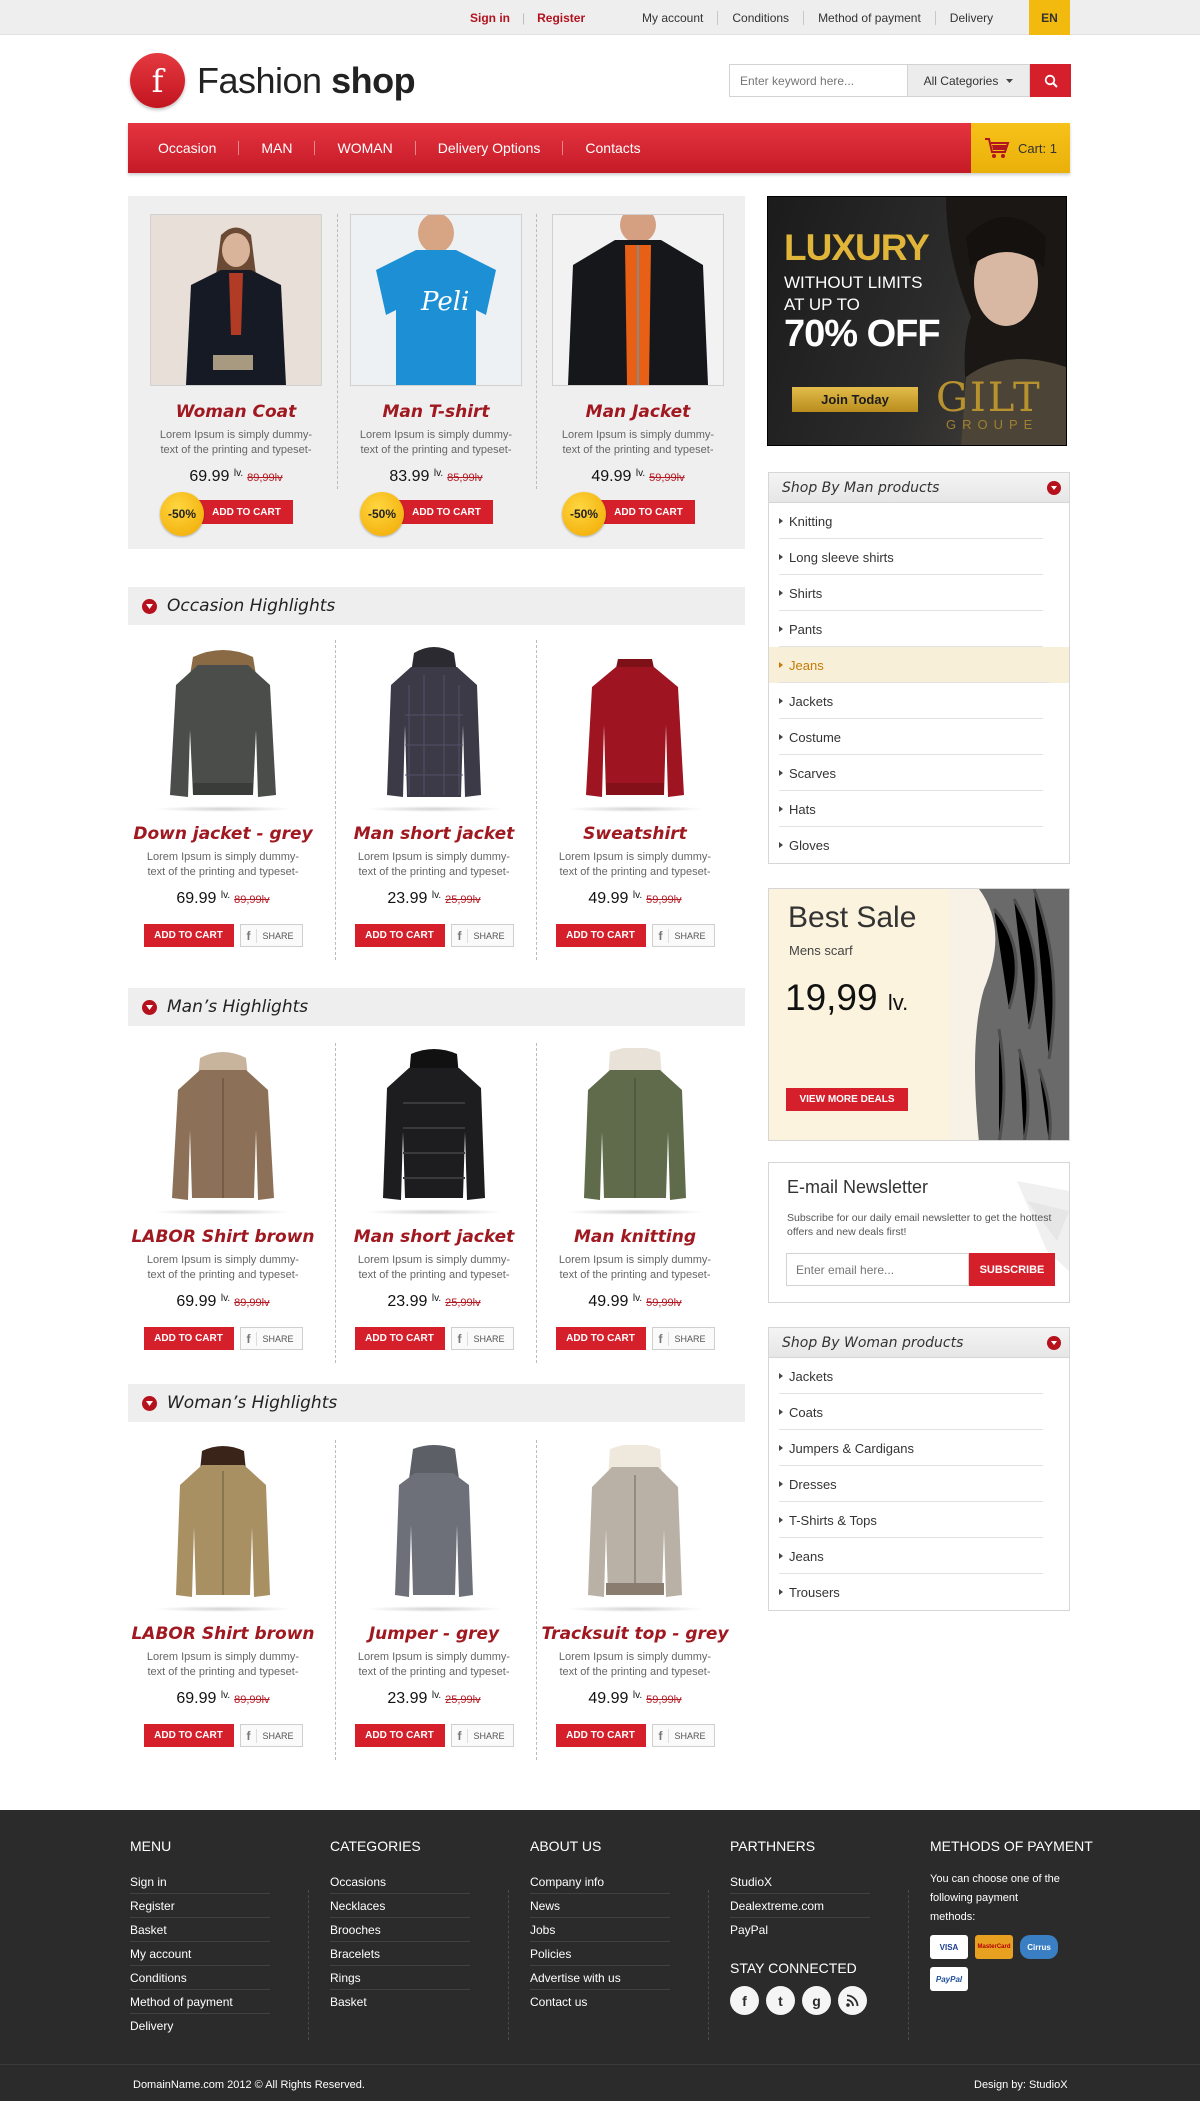 Image resolution: width=1200 pixels, height=2101 pixels. Describe the element at coordinates (672, 18) in the screenshot. I see `my-account-link: My account` at that location.